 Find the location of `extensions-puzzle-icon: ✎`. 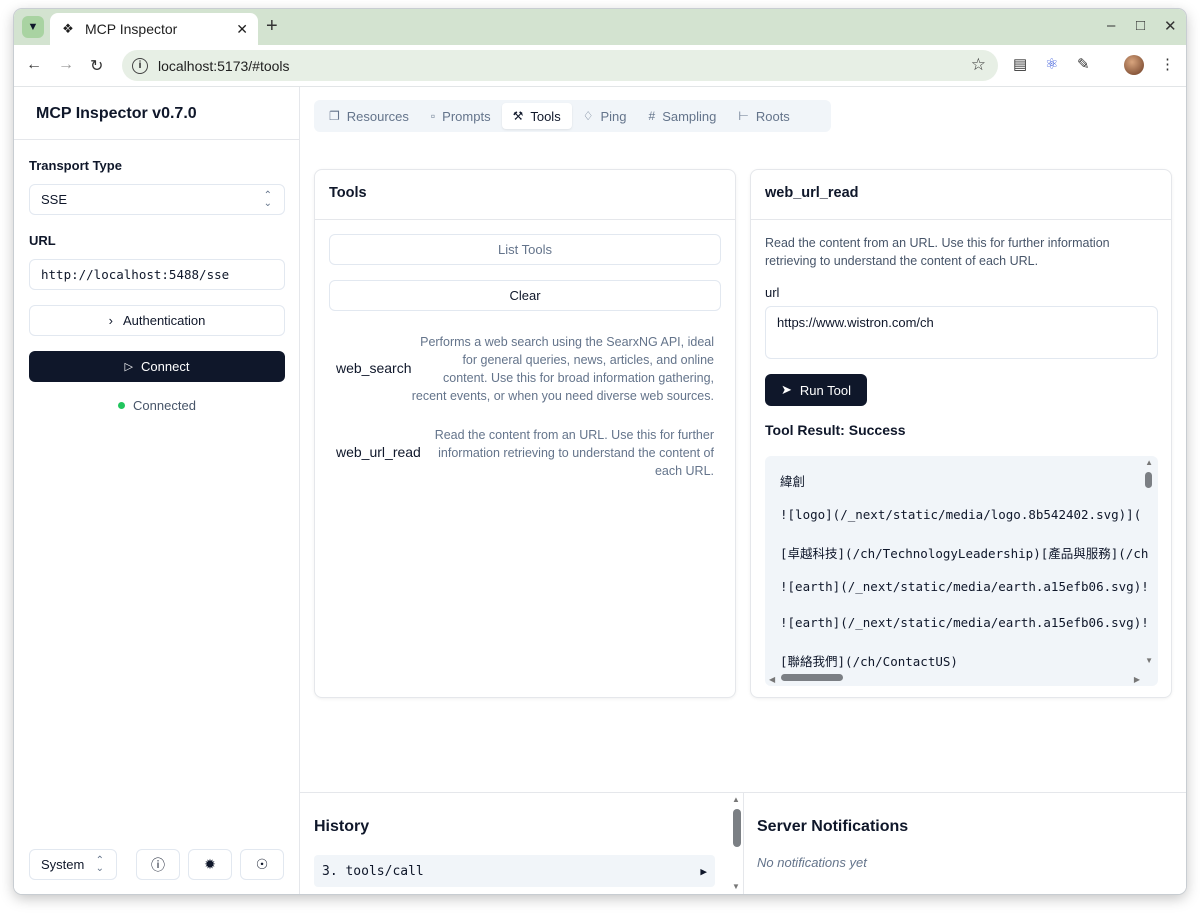

extensions-puzzle-icon: ✎ is located at coordinates (1083, 64).